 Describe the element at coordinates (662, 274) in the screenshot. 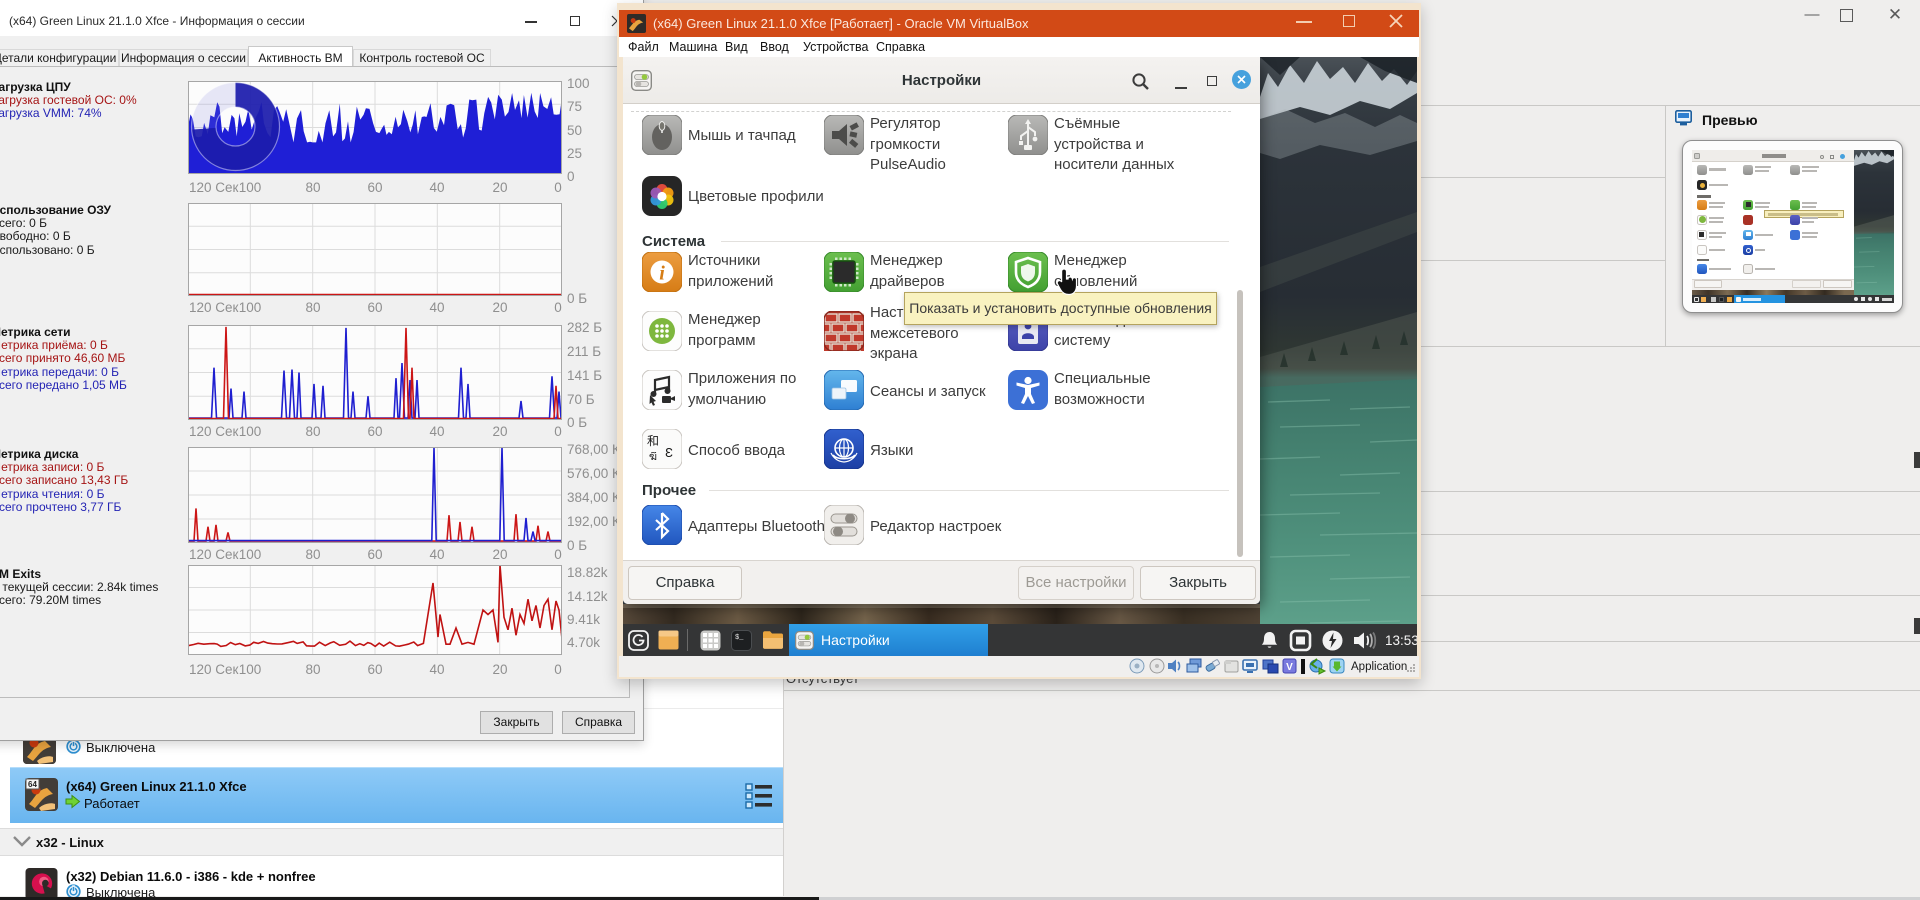

I see `svg-text: i` at that location.